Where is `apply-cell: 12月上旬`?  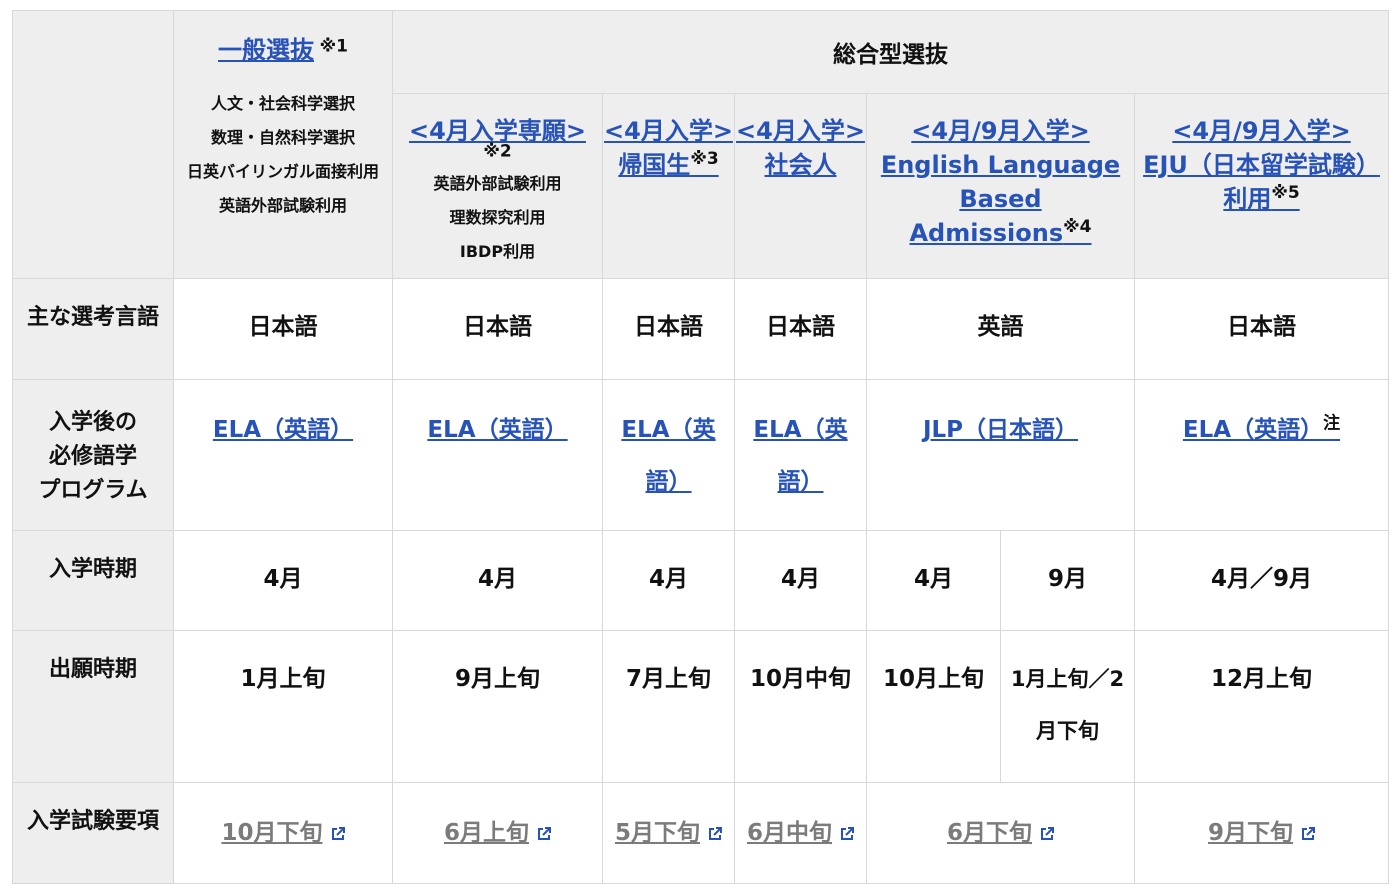 apply-cell: 12月上旬 is located at coordinates (1261, 706).